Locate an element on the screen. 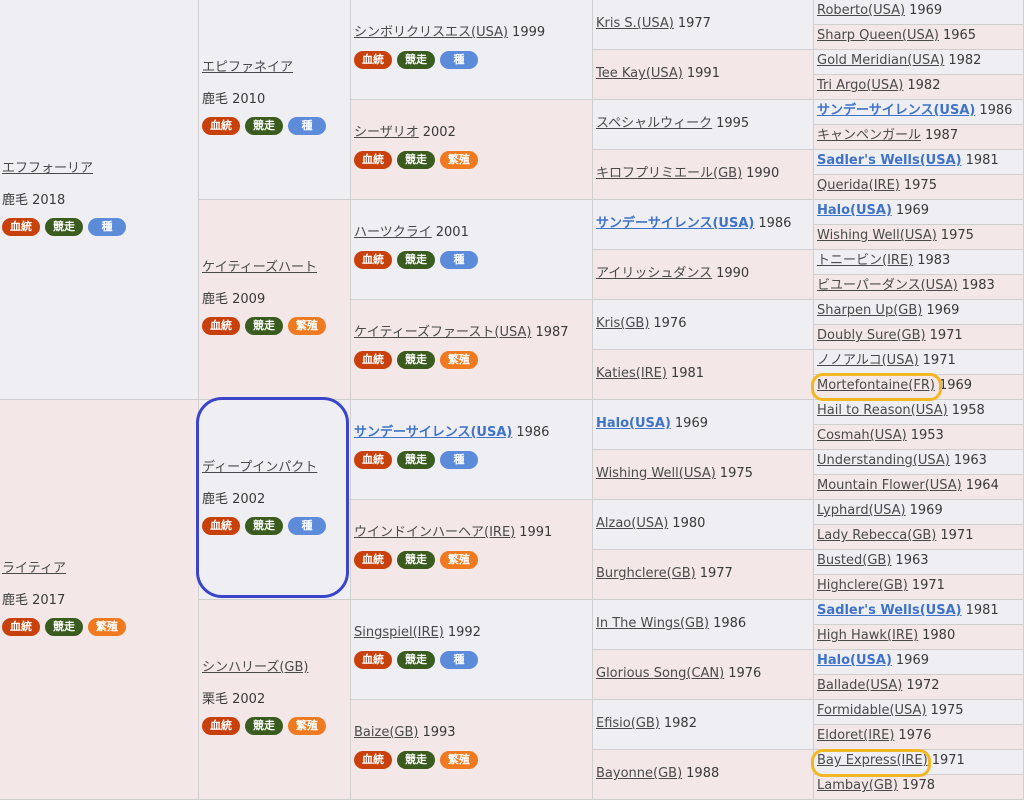 The height and width of the screenshot is (800, 1024). horse-name-link: Sharpen Up(GB) is located at coordinates (869, 310).